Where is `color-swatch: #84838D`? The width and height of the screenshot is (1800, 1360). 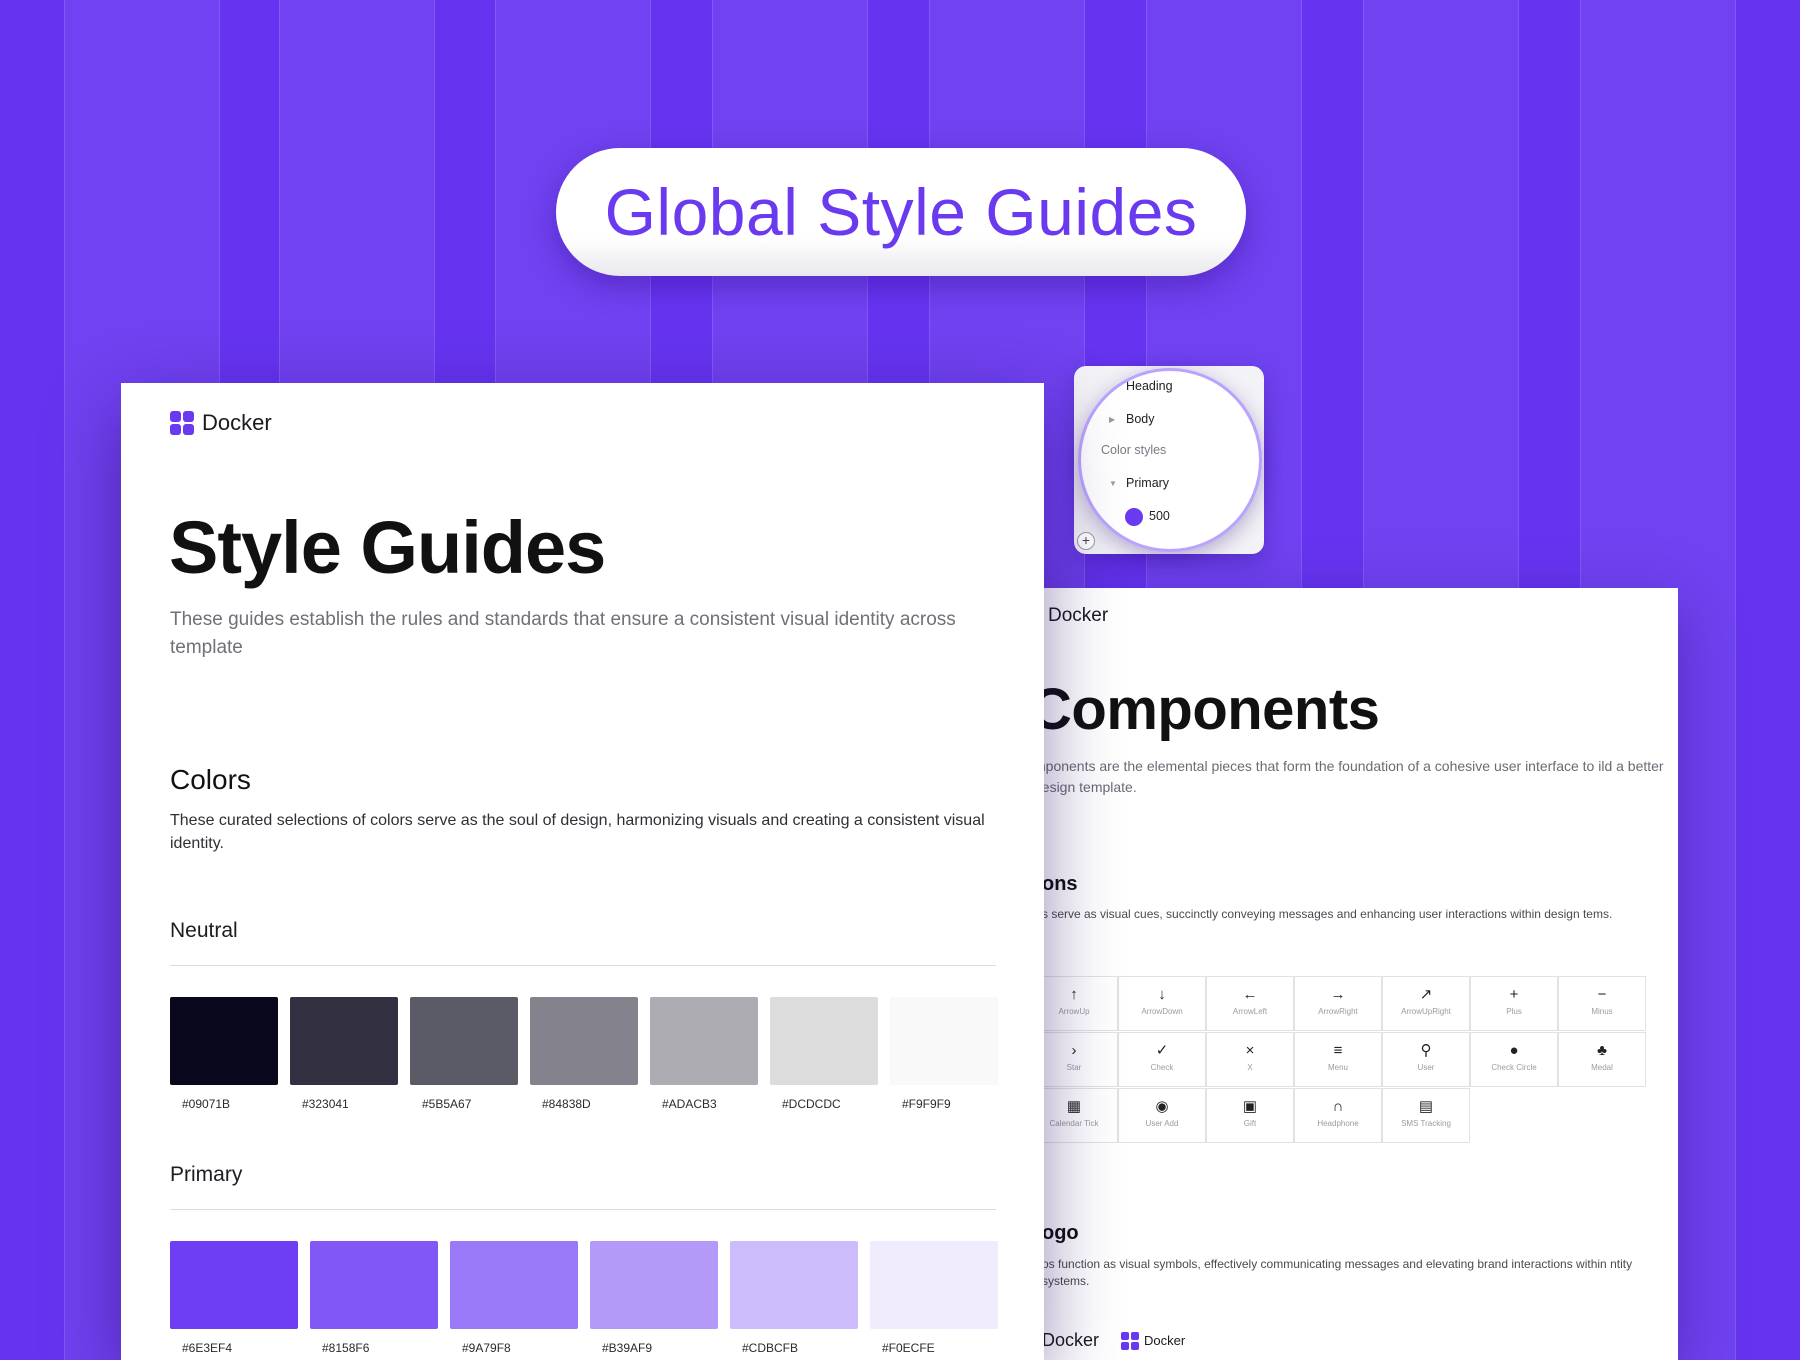 color-swatch: #84838D is located at coordinates (584, 1054).